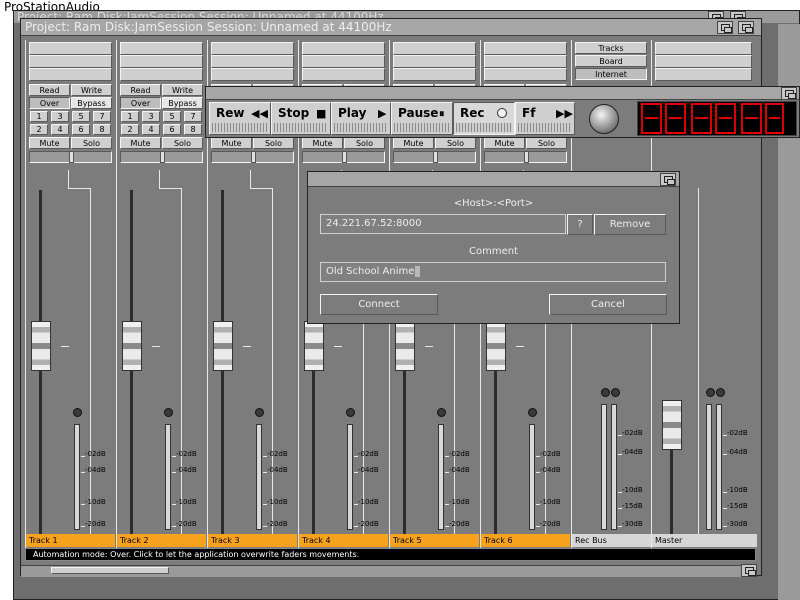 This screenshot has height=600, width=800. What do you see at coordinates (182, 143) in the screenshot?
I see `solo-button-2: Solo` at bounding box center [182, 143].